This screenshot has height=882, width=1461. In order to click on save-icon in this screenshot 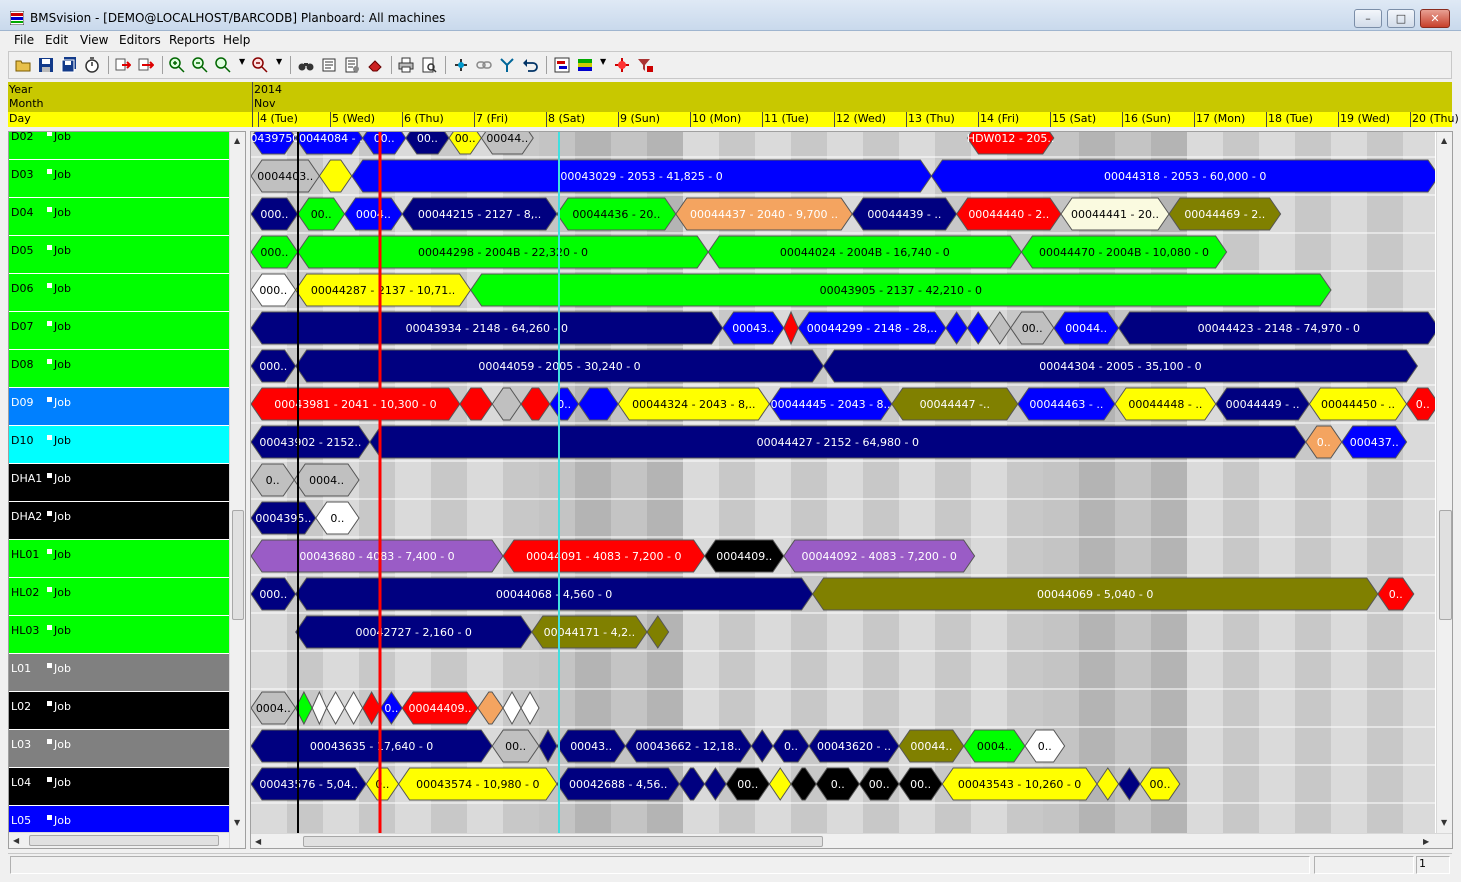, I will do `click(46, 65)`.